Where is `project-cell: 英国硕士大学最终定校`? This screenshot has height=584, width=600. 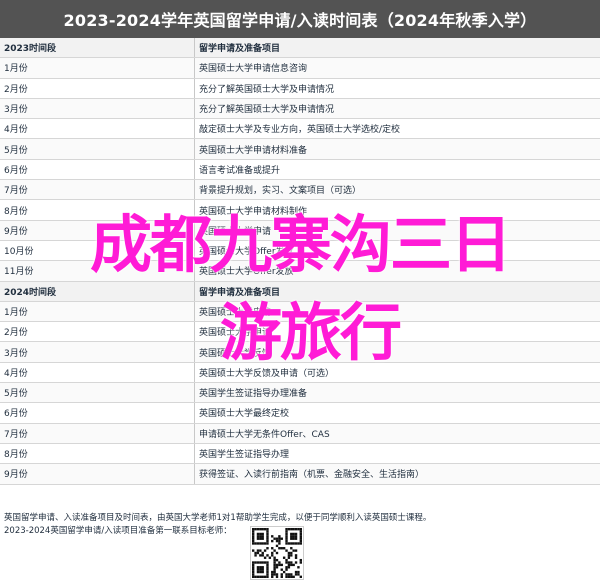 project-cell: 英国硕士大学最终定校 is located at coordinates (397, 413).